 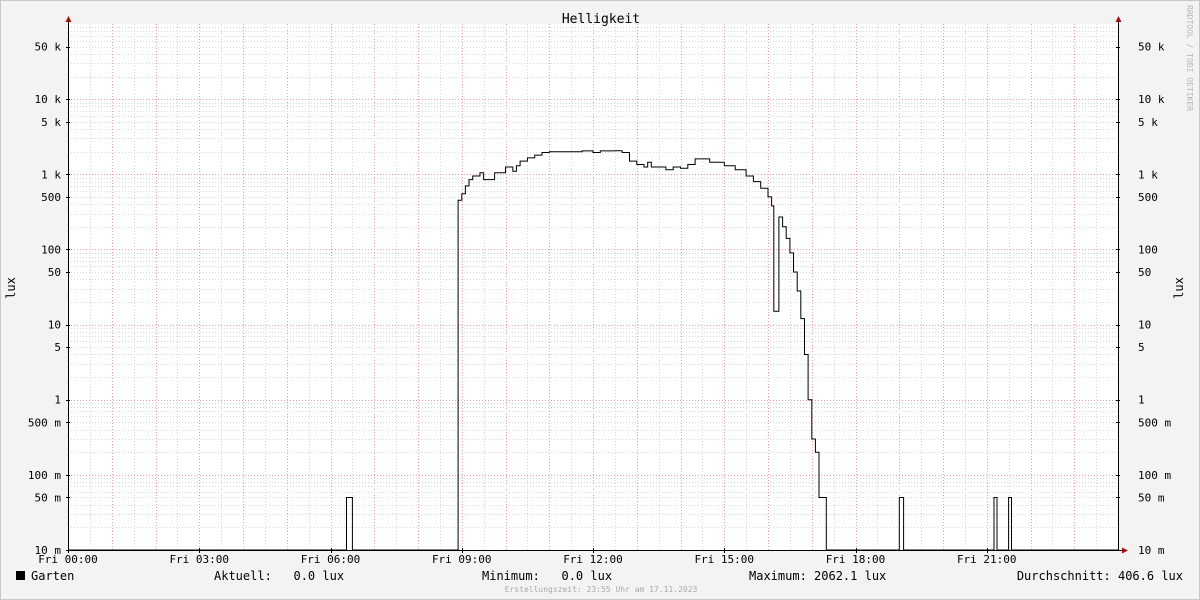 I want to click on y-tick-label-right: 100, so click(x=1148, y=249).